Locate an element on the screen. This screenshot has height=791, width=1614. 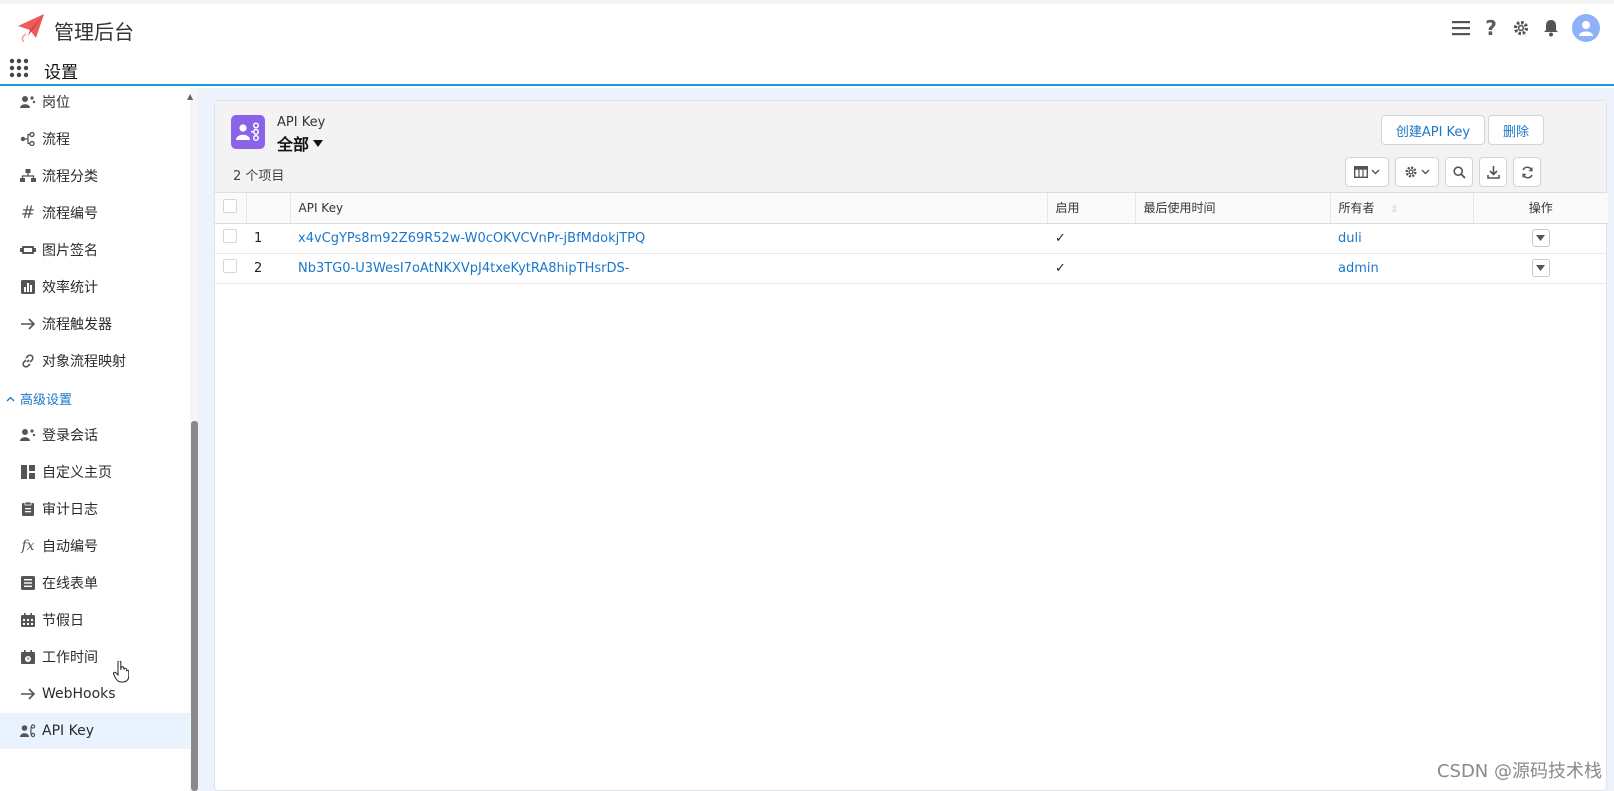
sidebar-item-flow-number: # 流程编号 is located at coordinates (95, 213).